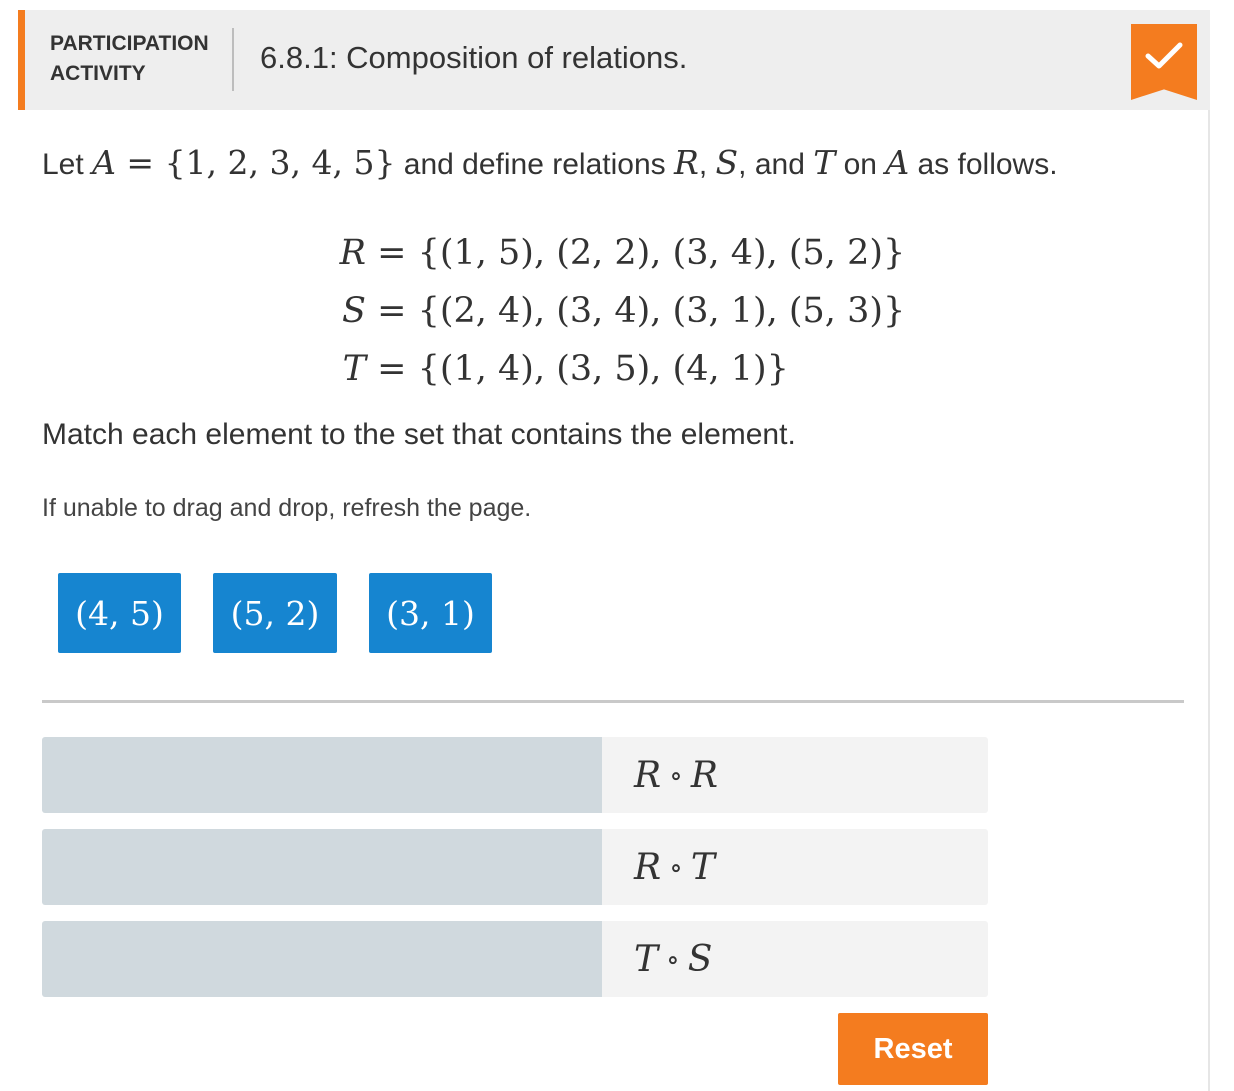 The image size is (1234, 1091). Describe the element at coordinates (702, 867) in the screenshot. I see `composition-right: T` at that location.